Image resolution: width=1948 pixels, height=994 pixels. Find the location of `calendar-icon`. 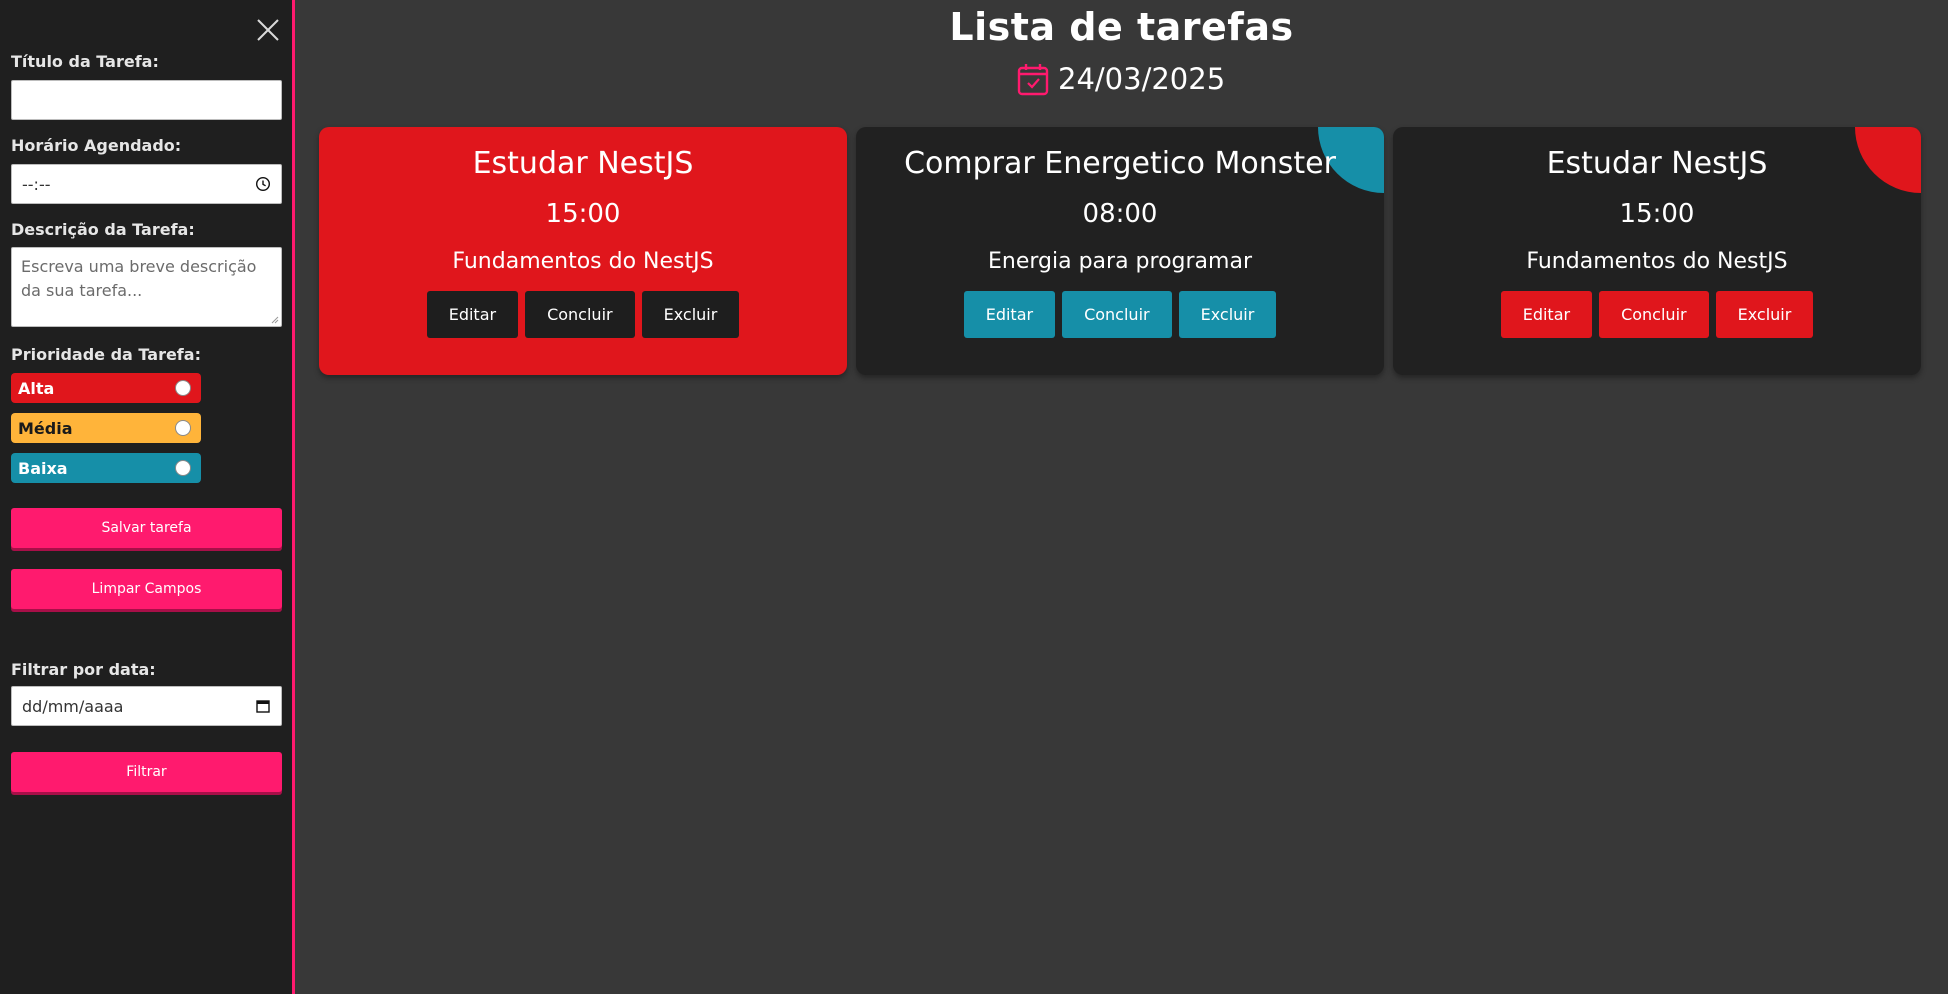

calendar-icon is located at coordinates (263, 706).